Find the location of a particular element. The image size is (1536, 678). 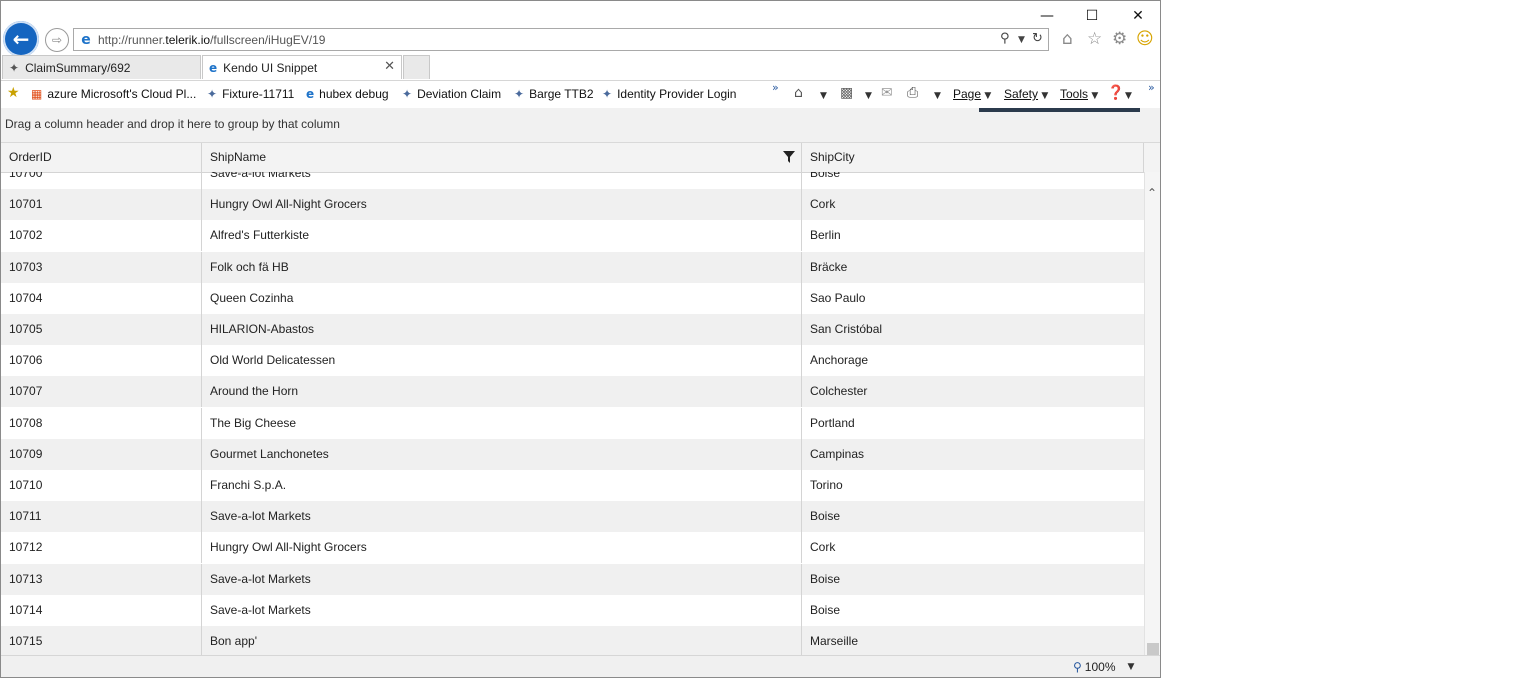

table-row: 10715 Bon app' Marseille is located at coordinates (572, 640).